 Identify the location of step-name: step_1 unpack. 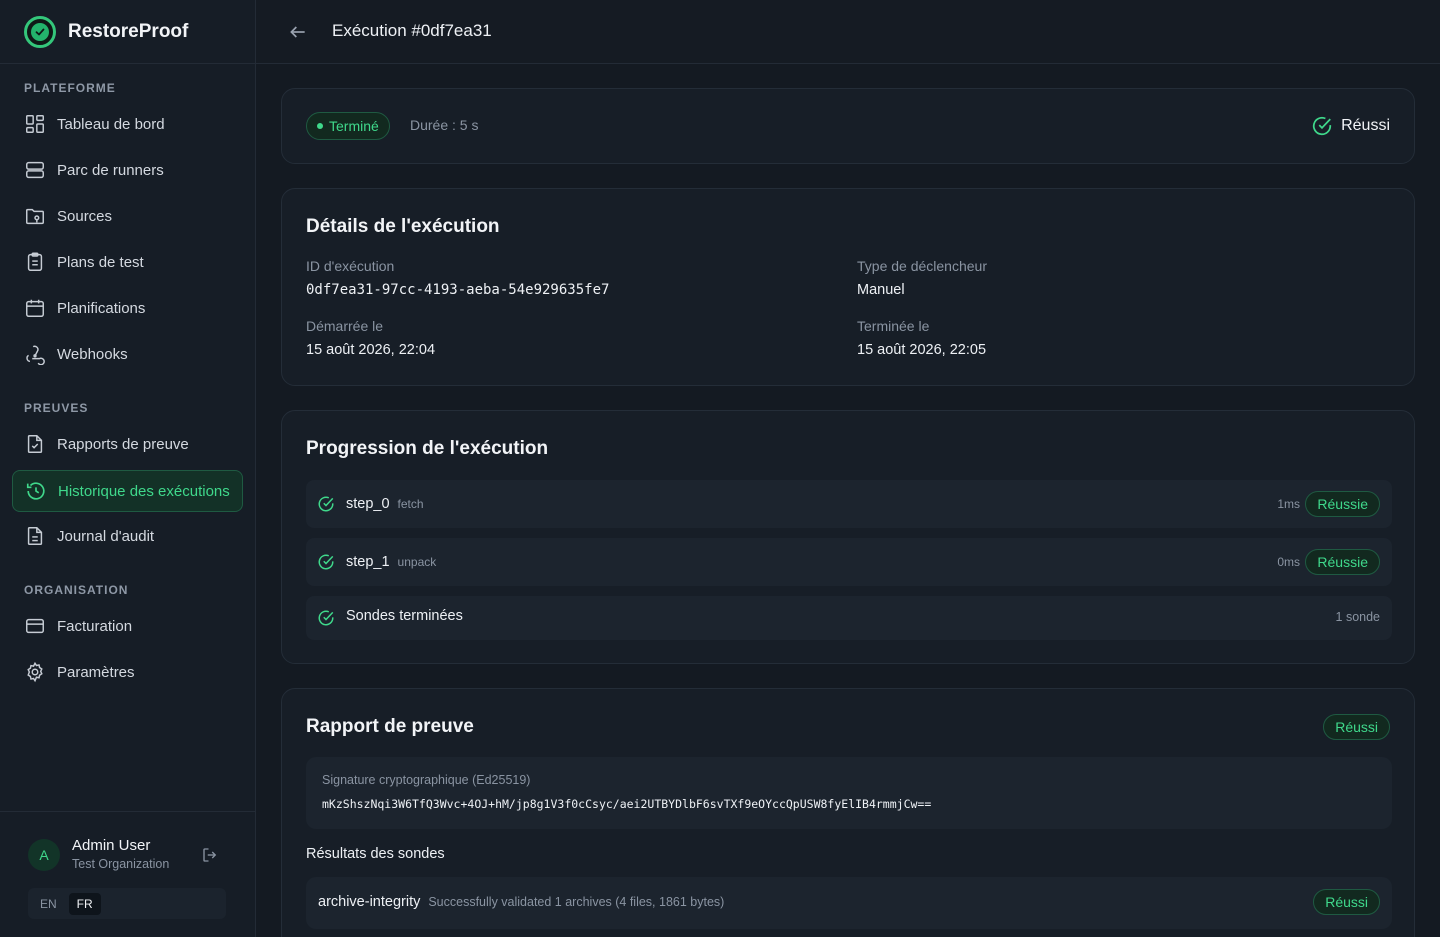
(391, 562).